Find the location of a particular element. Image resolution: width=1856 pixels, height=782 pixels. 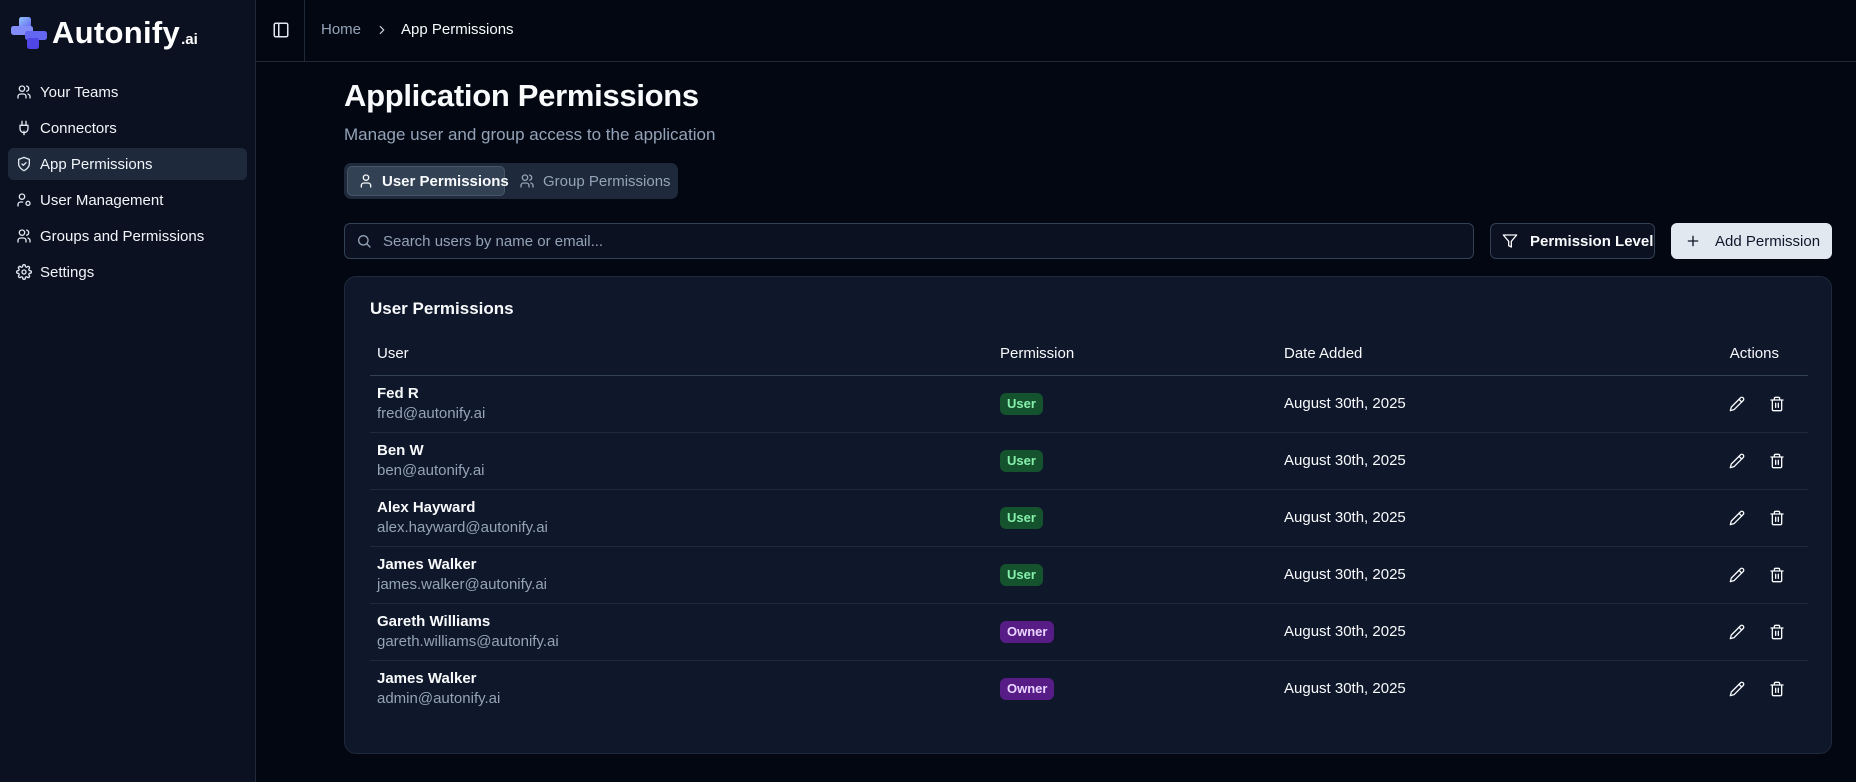

sidebar-item-connectors: Connectors is located at coordinates (127, 128).